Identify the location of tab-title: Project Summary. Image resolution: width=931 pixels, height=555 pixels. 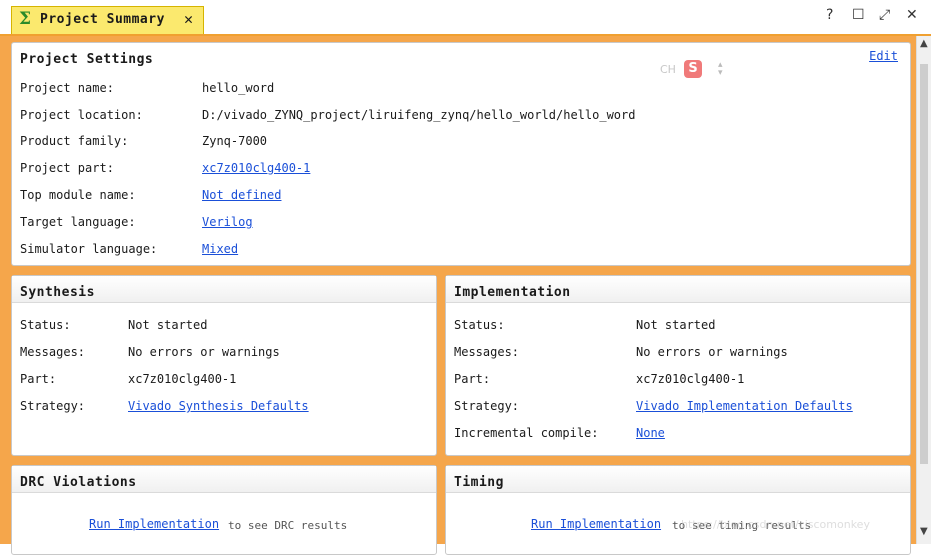
(102, 19).